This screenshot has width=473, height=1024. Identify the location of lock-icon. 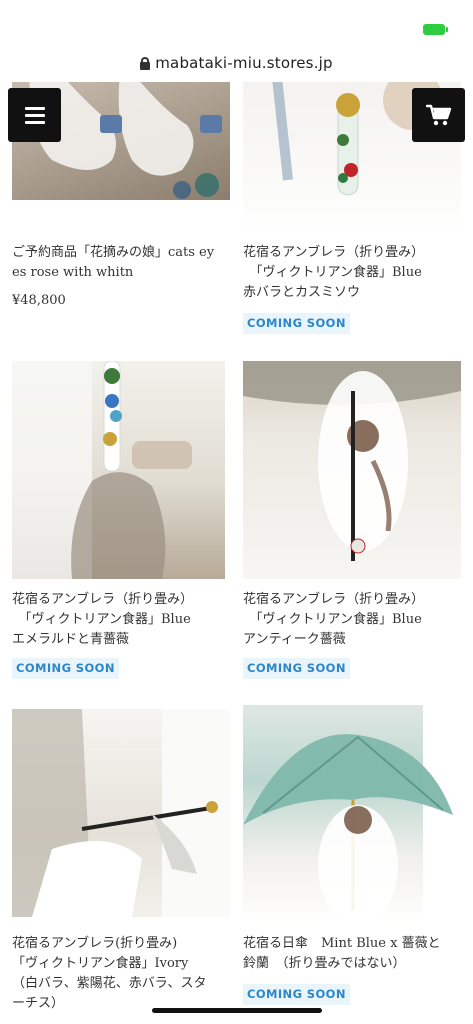
(145, 63).